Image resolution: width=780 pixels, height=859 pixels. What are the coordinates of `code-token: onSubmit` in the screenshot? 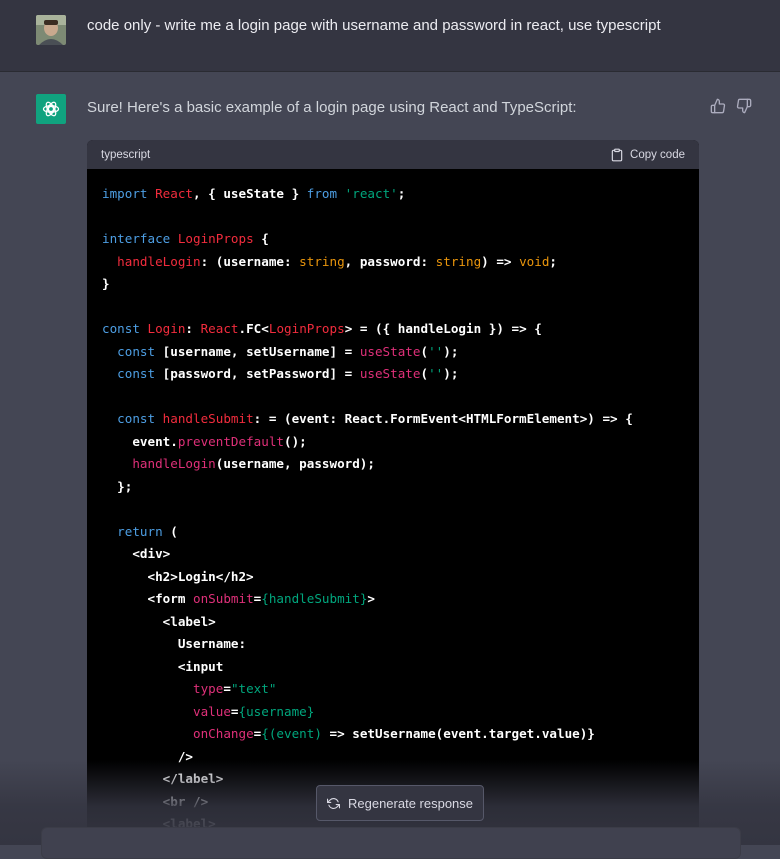 It's located at (223, 598).